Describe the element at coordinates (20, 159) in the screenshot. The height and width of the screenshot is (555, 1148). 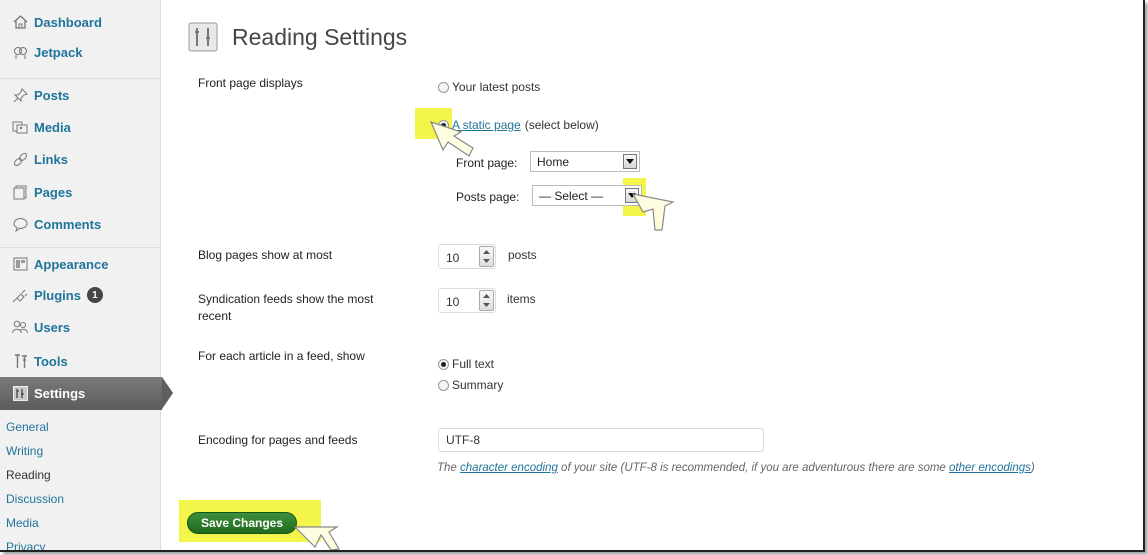
I see `chain-link-icon` at that location.